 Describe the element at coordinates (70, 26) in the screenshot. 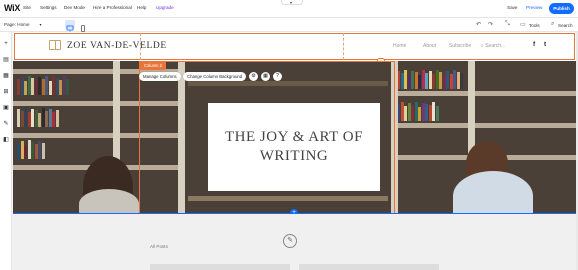

I see `desktop-view-button` at that location.